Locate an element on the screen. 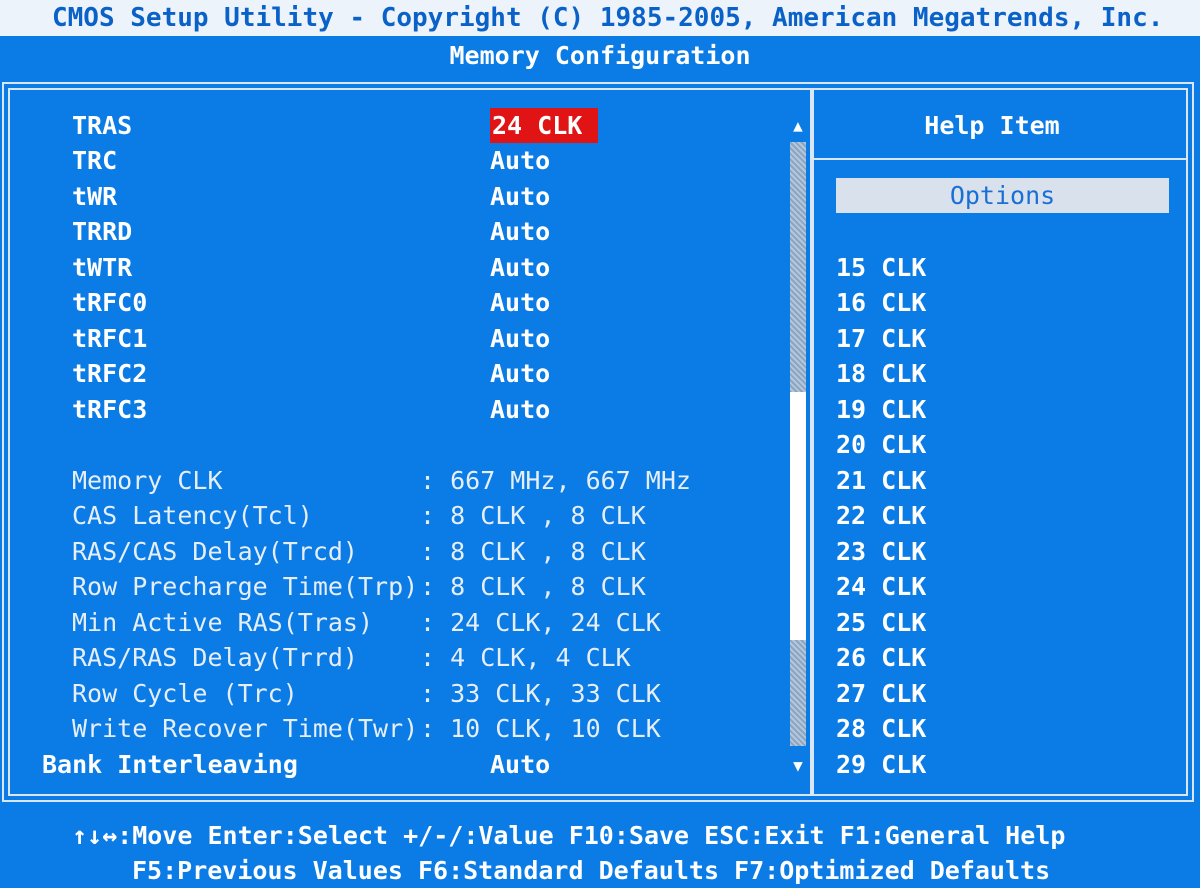  setting-label-trc: TRC is located at coordinates (94, 160).